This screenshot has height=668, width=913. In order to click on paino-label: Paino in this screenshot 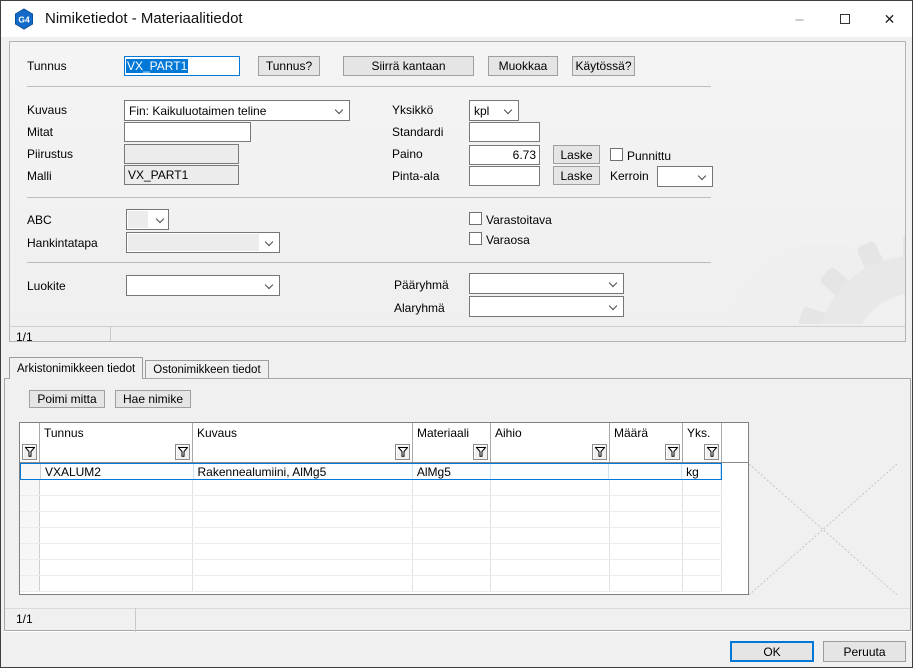, I will do `click(407, 154)`.